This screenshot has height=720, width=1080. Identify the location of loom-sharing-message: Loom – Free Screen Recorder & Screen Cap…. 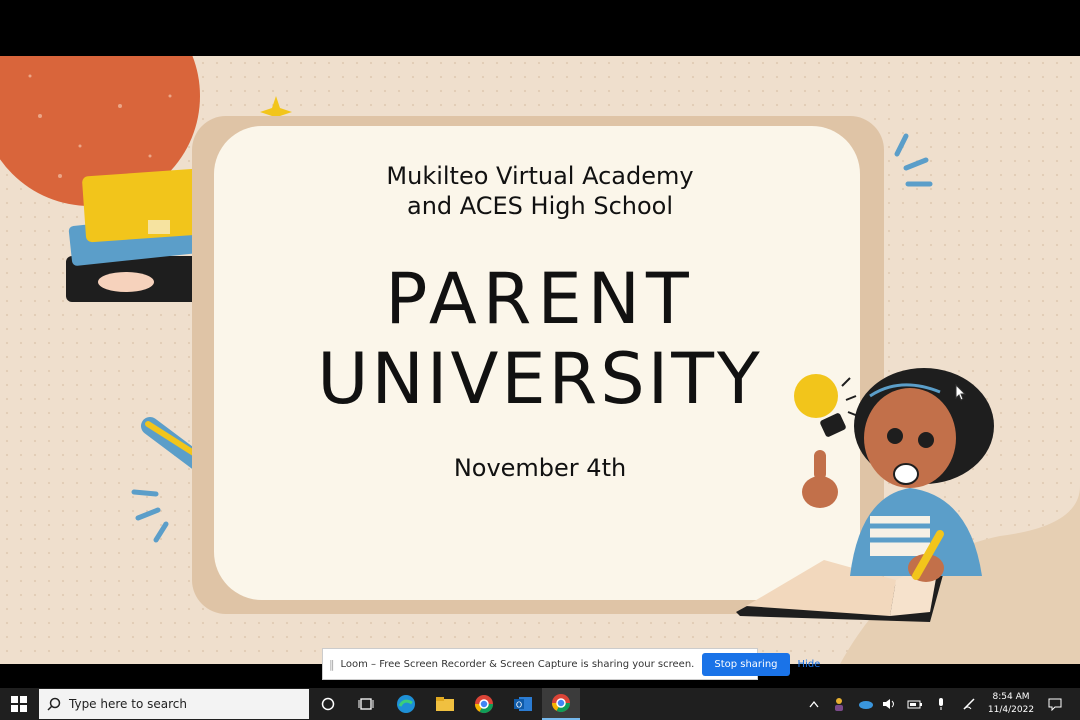
(517, 664).